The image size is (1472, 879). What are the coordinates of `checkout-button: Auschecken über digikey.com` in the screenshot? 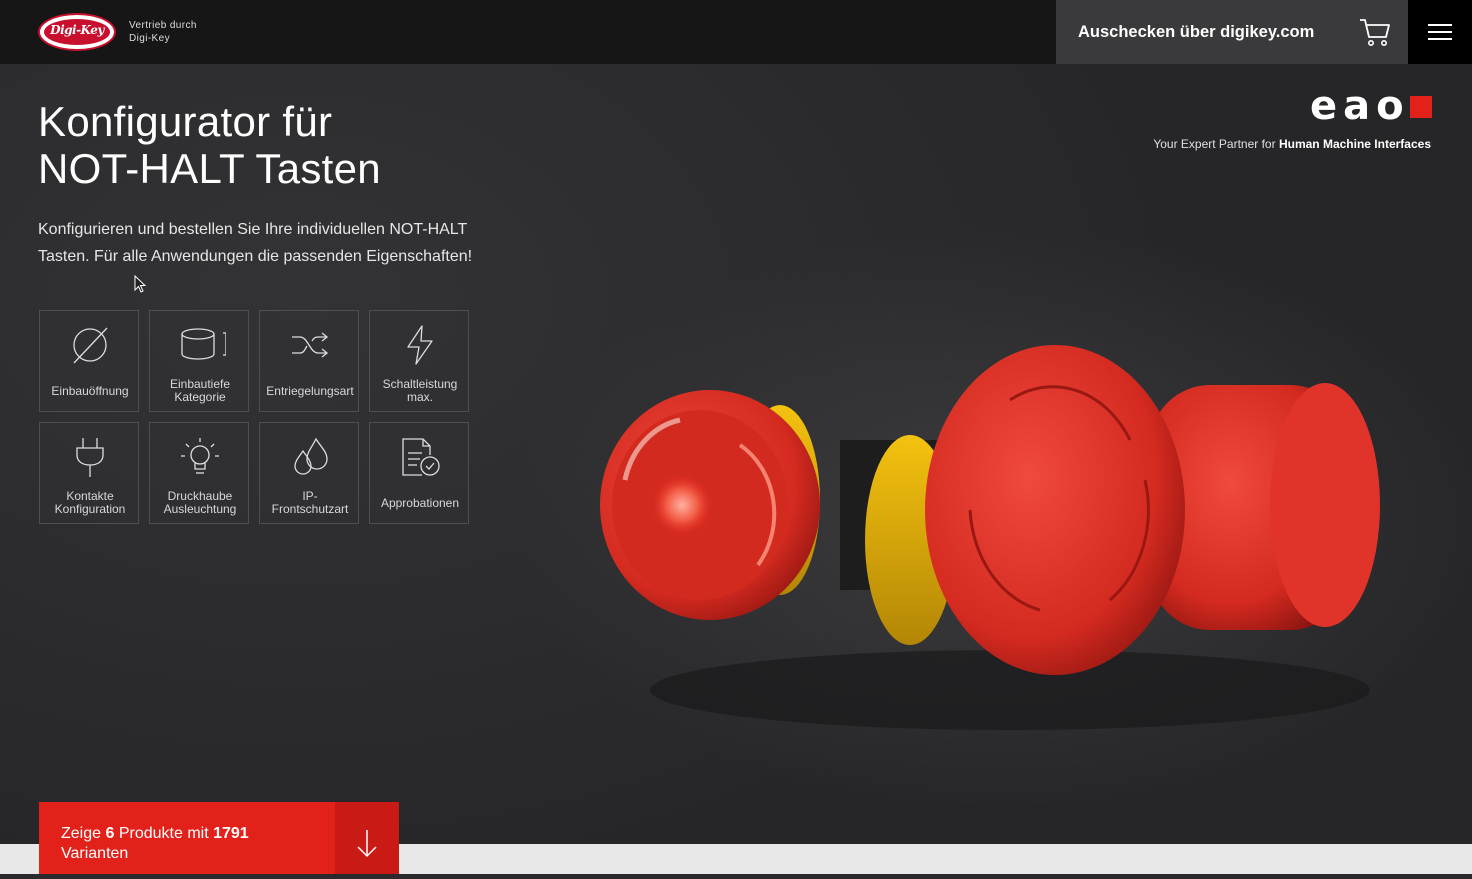 It's located at (1232, 32).